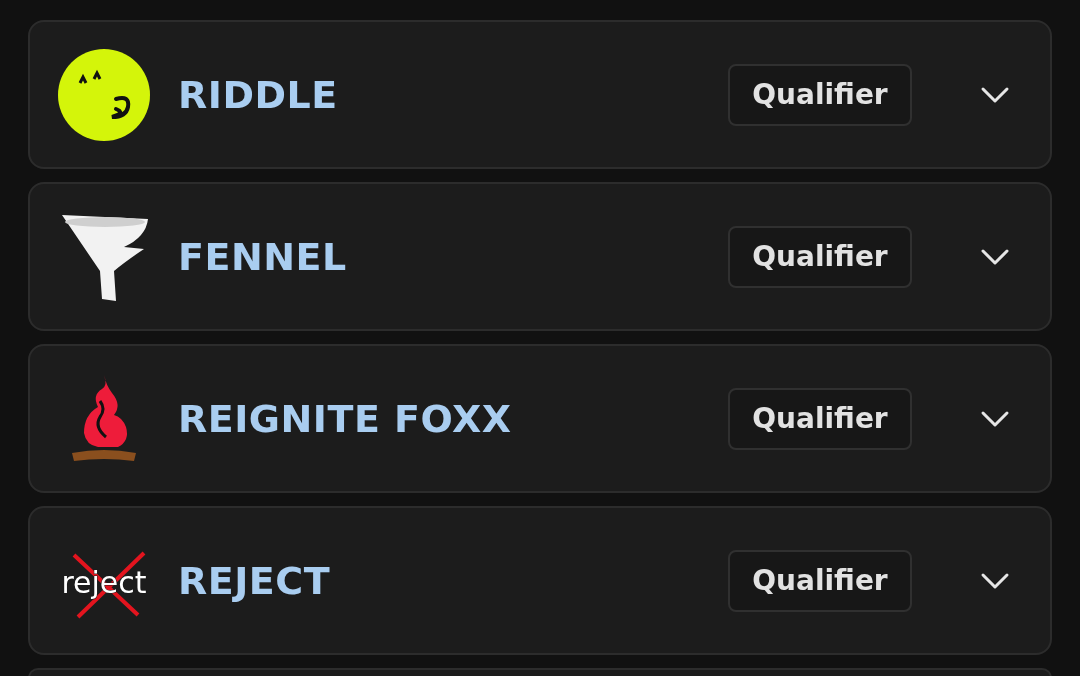 The height and width of the screenshot is (676, 1080). What do you see at coordinates (104, 94) in the screenshot?
I see `smiley-icon` at bounding box center [104, 94].